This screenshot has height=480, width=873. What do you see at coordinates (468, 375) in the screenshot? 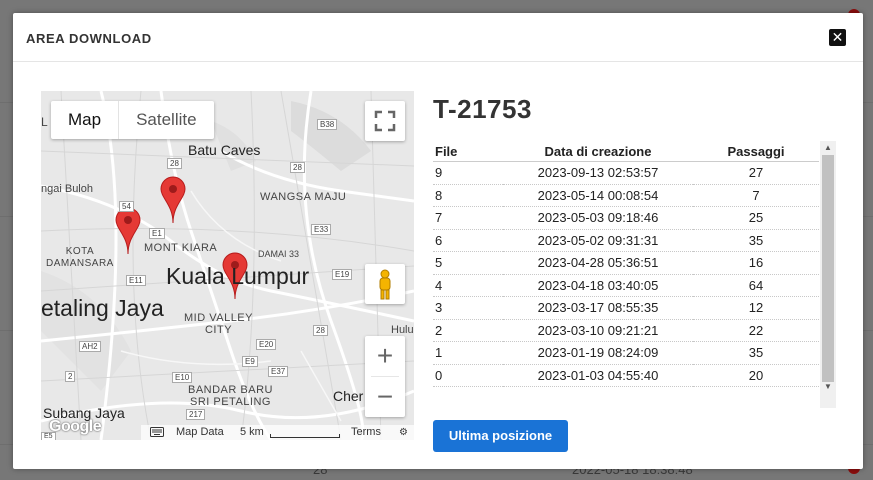
I see `file-cell: 0` at bounding box center [468, 375].